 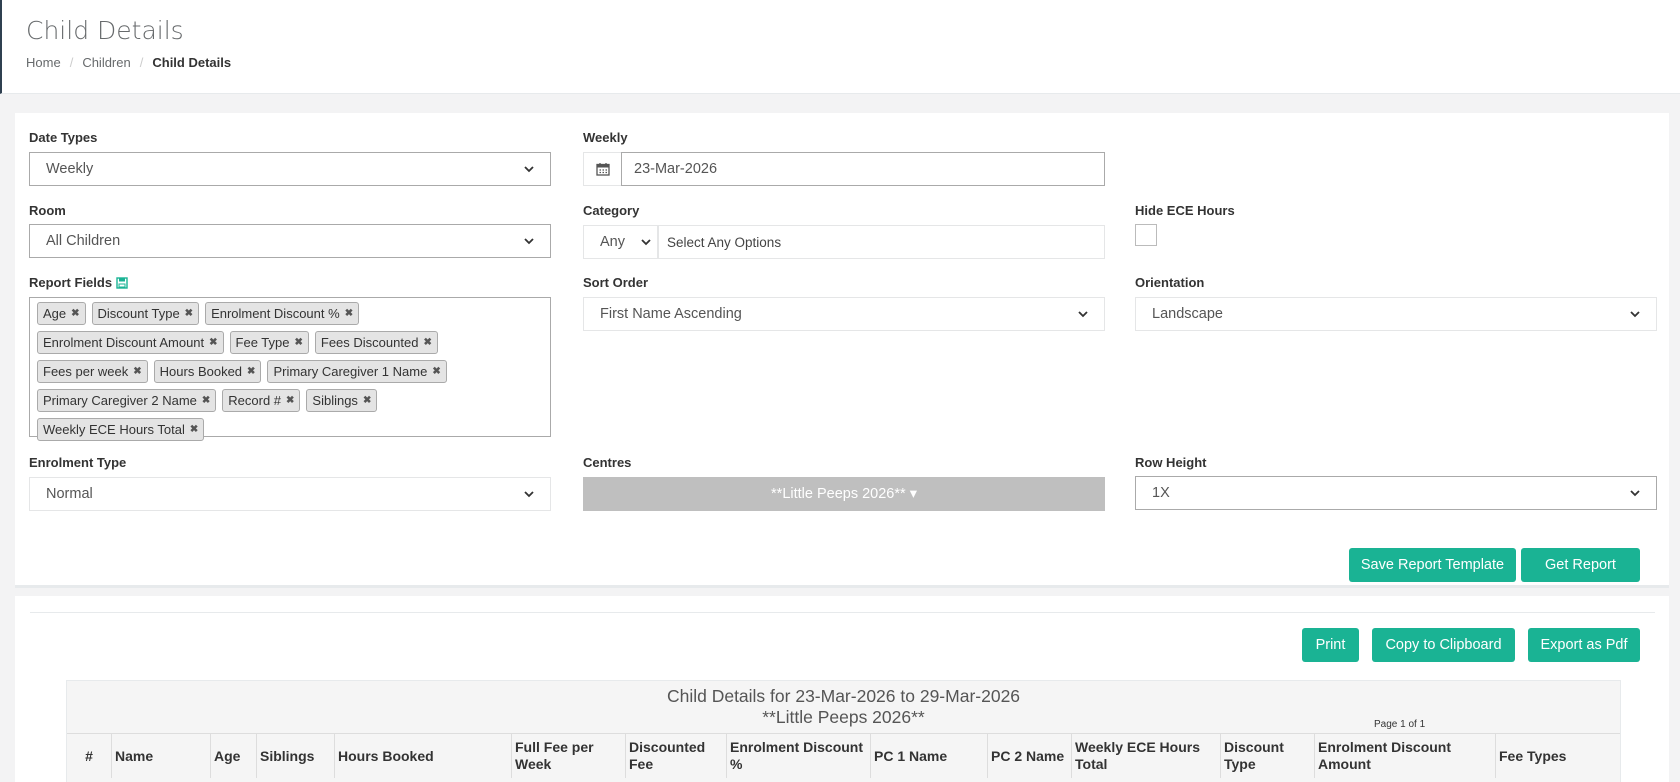 I want to click on centres-dropdown-button: **Little Peeps 2026** ▾, so click(x=844, y=494).